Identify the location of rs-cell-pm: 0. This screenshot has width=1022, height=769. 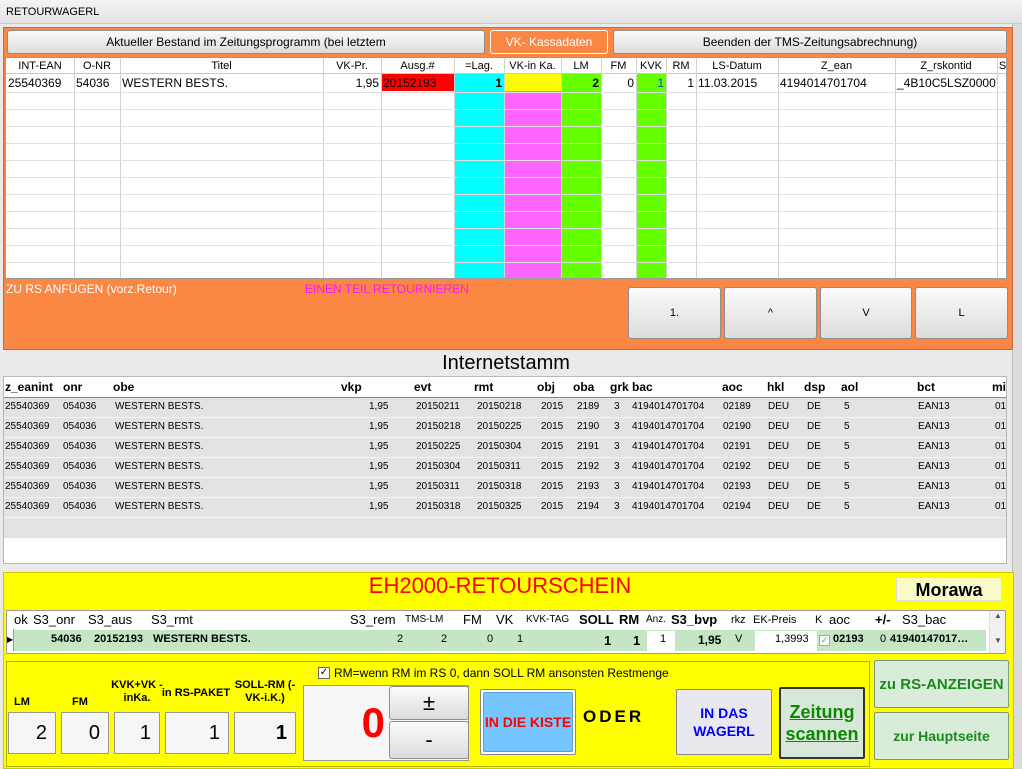
(883, 639).